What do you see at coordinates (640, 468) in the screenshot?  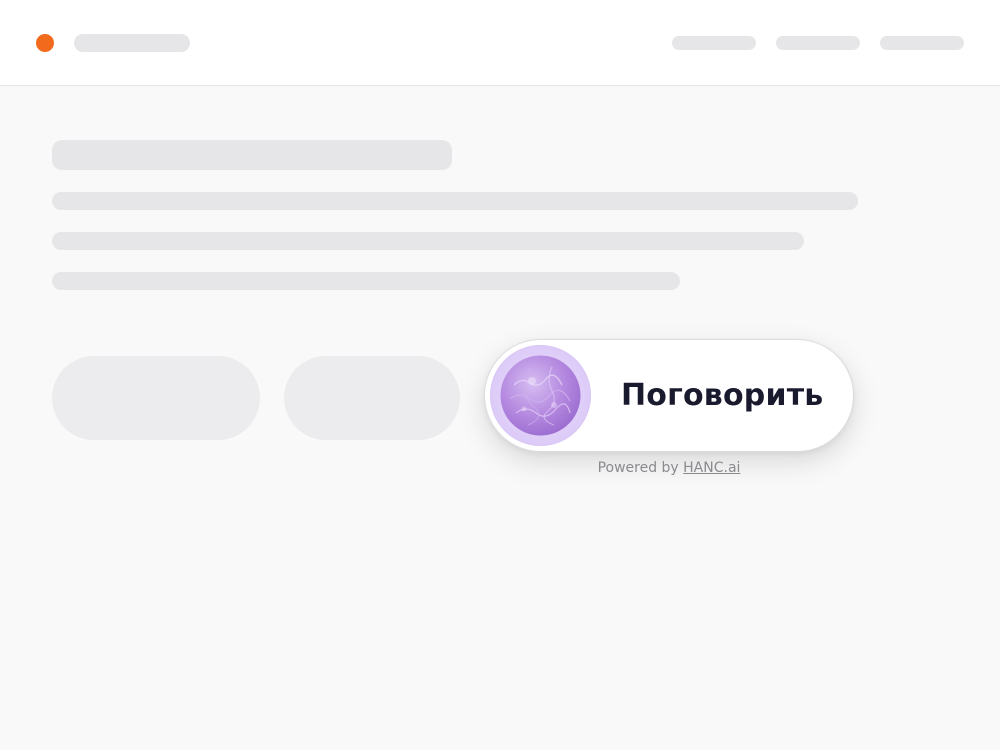 I see `powered-by-prefix: Powered by` at bounding box center [640, 468].